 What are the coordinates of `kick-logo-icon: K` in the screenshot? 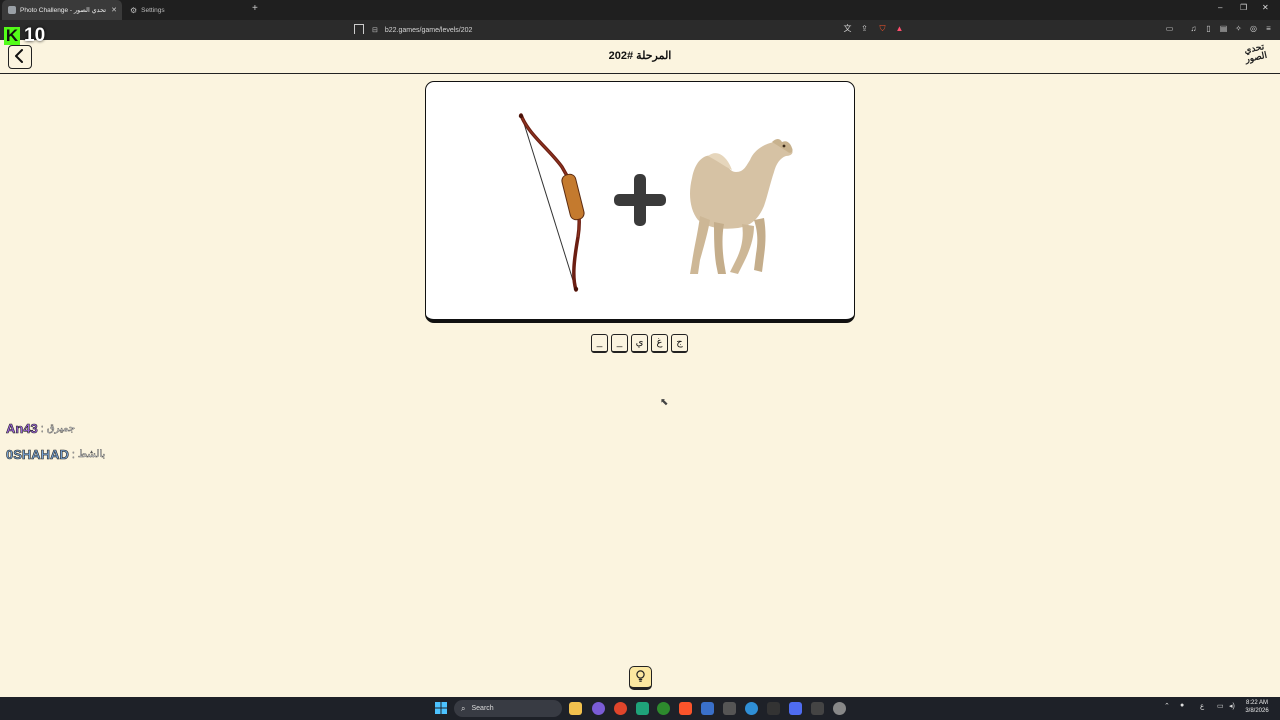 It's located at (12, 35).